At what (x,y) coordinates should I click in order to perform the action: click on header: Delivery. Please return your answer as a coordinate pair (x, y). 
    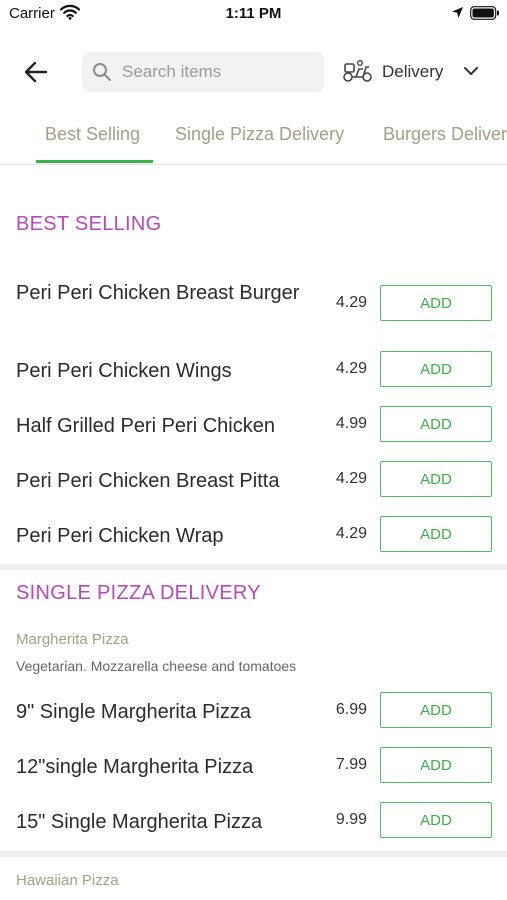
    Looking at the image, I should click on (253, 72).